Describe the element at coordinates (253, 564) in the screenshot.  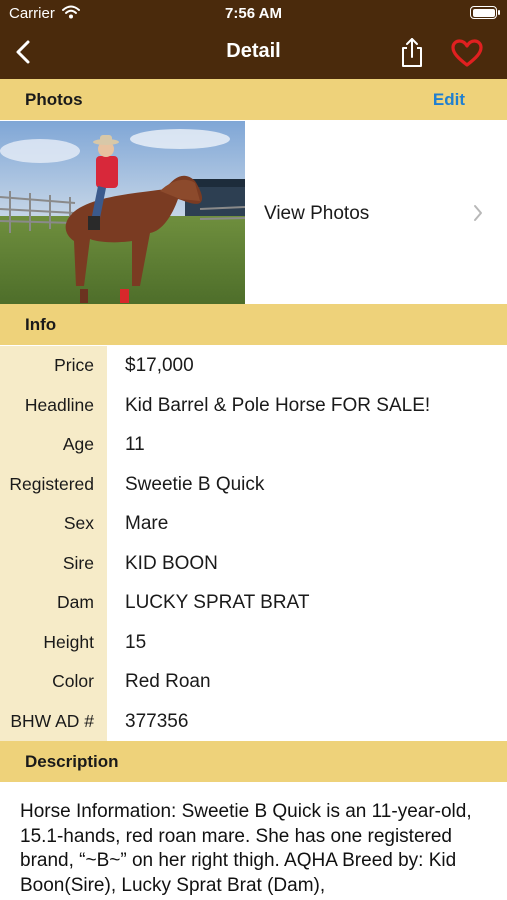
I see `info-row-sire: Sire KID BOON` at that location.